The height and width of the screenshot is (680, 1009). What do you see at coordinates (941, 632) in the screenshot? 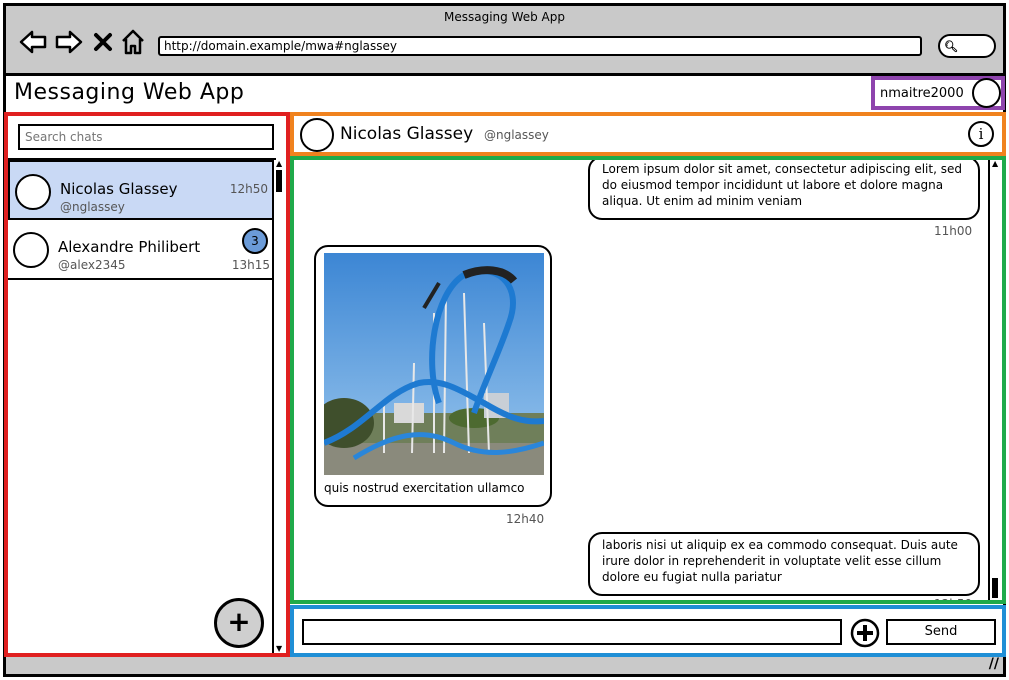
I see `send-button: Send` at bounding box center [941, 632].